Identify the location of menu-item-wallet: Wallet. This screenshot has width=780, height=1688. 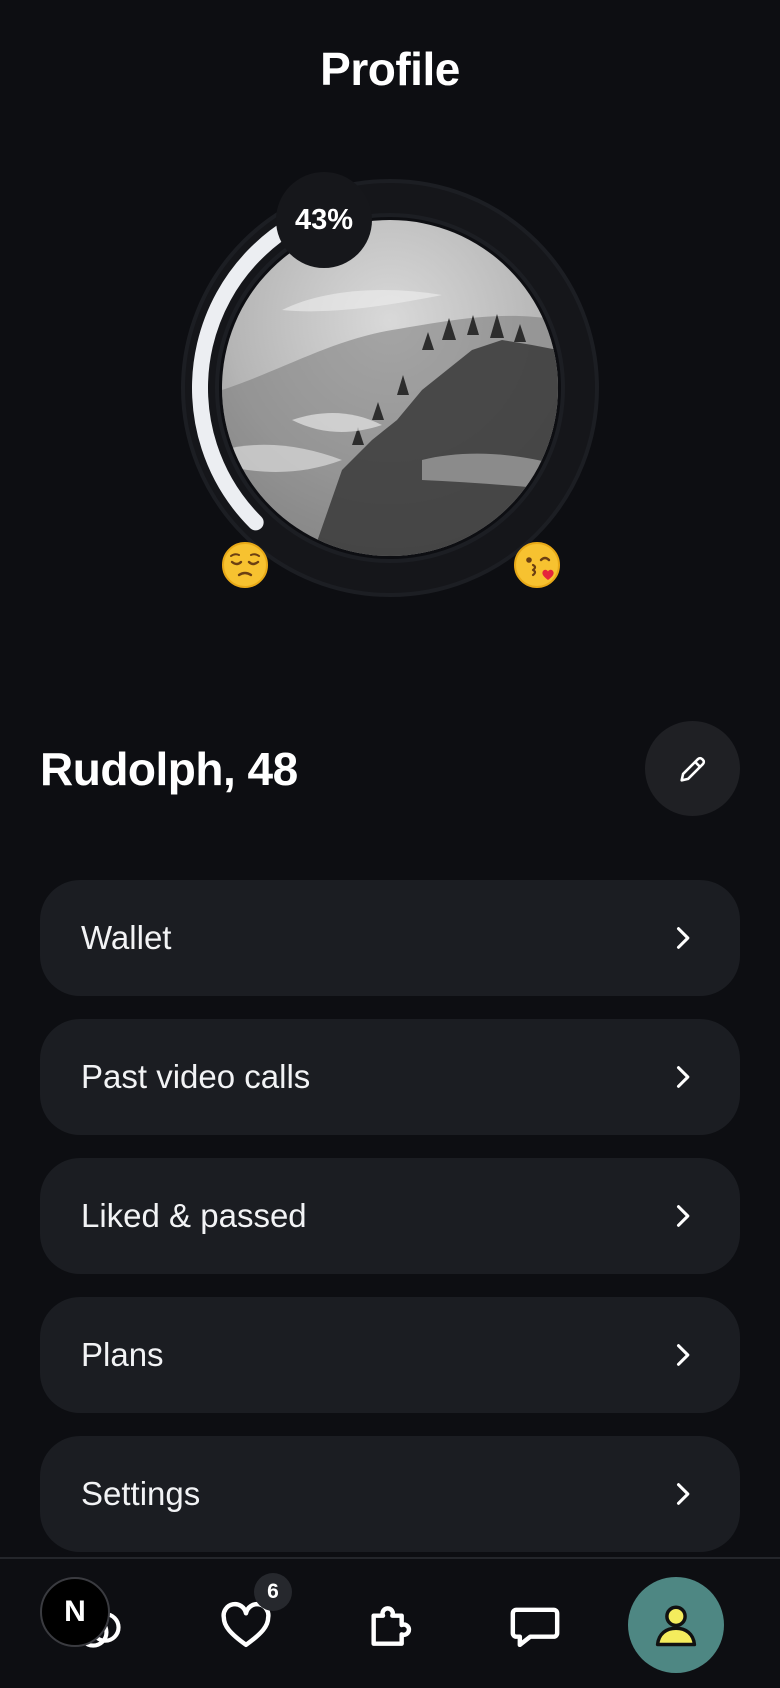
(390, 938).